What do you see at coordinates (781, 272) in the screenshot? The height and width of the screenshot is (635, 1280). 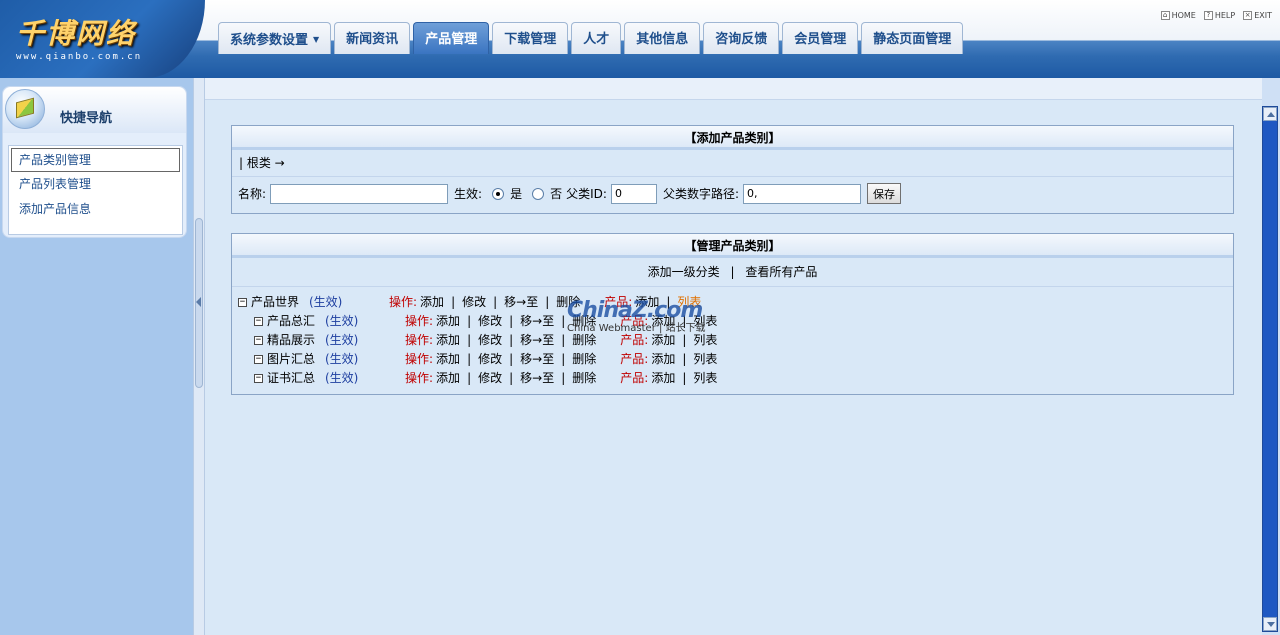 I see `view-all-products-link: 查看所有产品` at bounding box center [781, 272].